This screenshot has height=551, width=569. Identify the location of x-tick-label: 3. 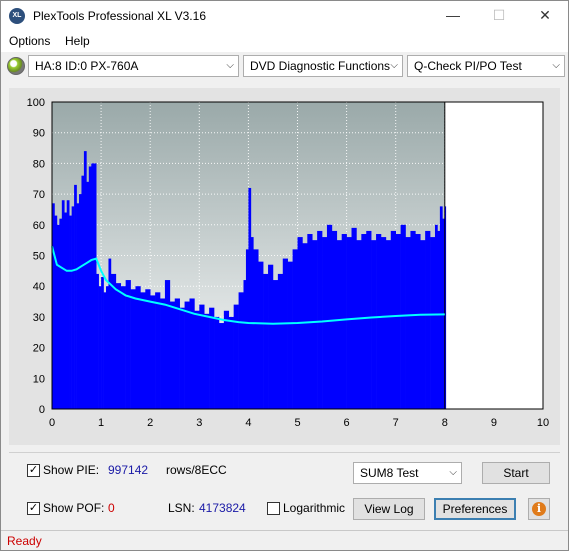
(199, 423).